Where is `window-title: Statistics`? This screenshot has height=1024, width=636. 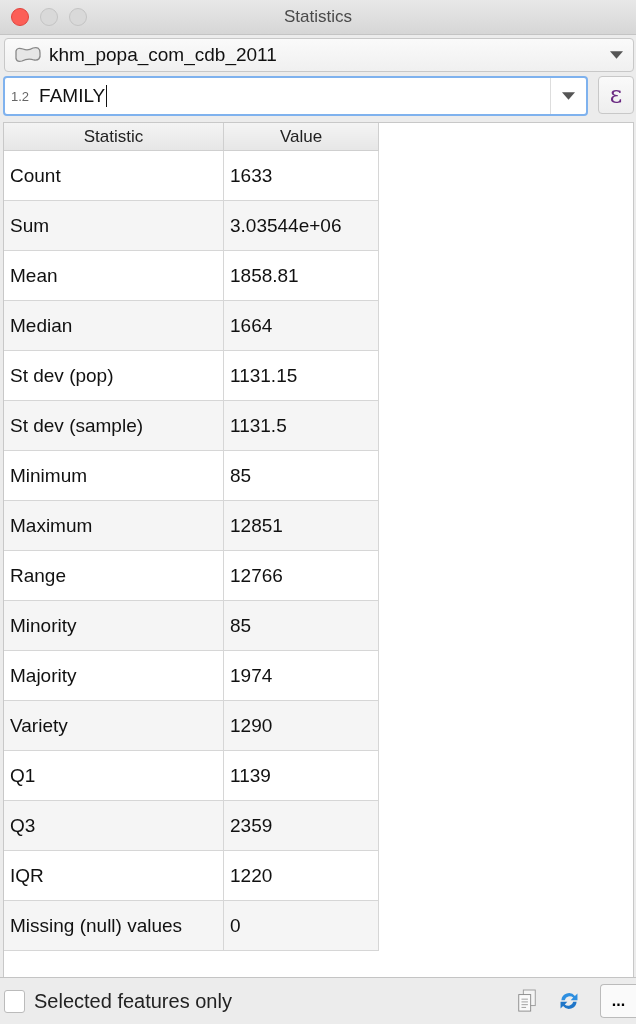
window-title: Statistics is located at coordinates (318, 17).